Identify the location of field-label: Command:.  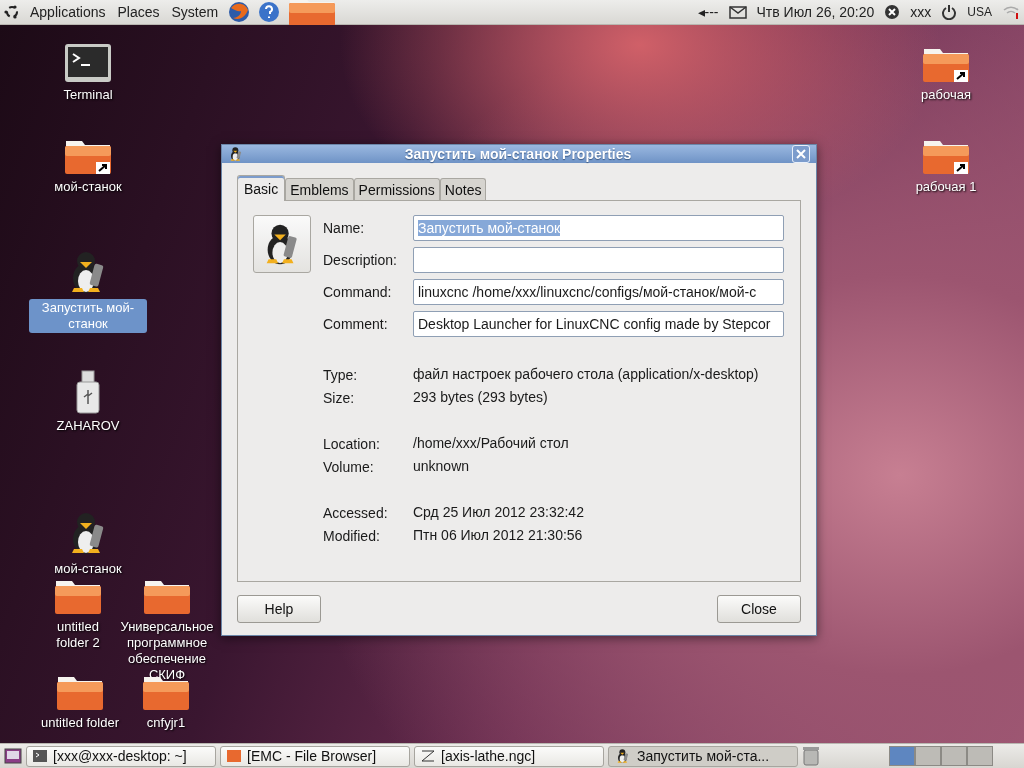
(358, 292).